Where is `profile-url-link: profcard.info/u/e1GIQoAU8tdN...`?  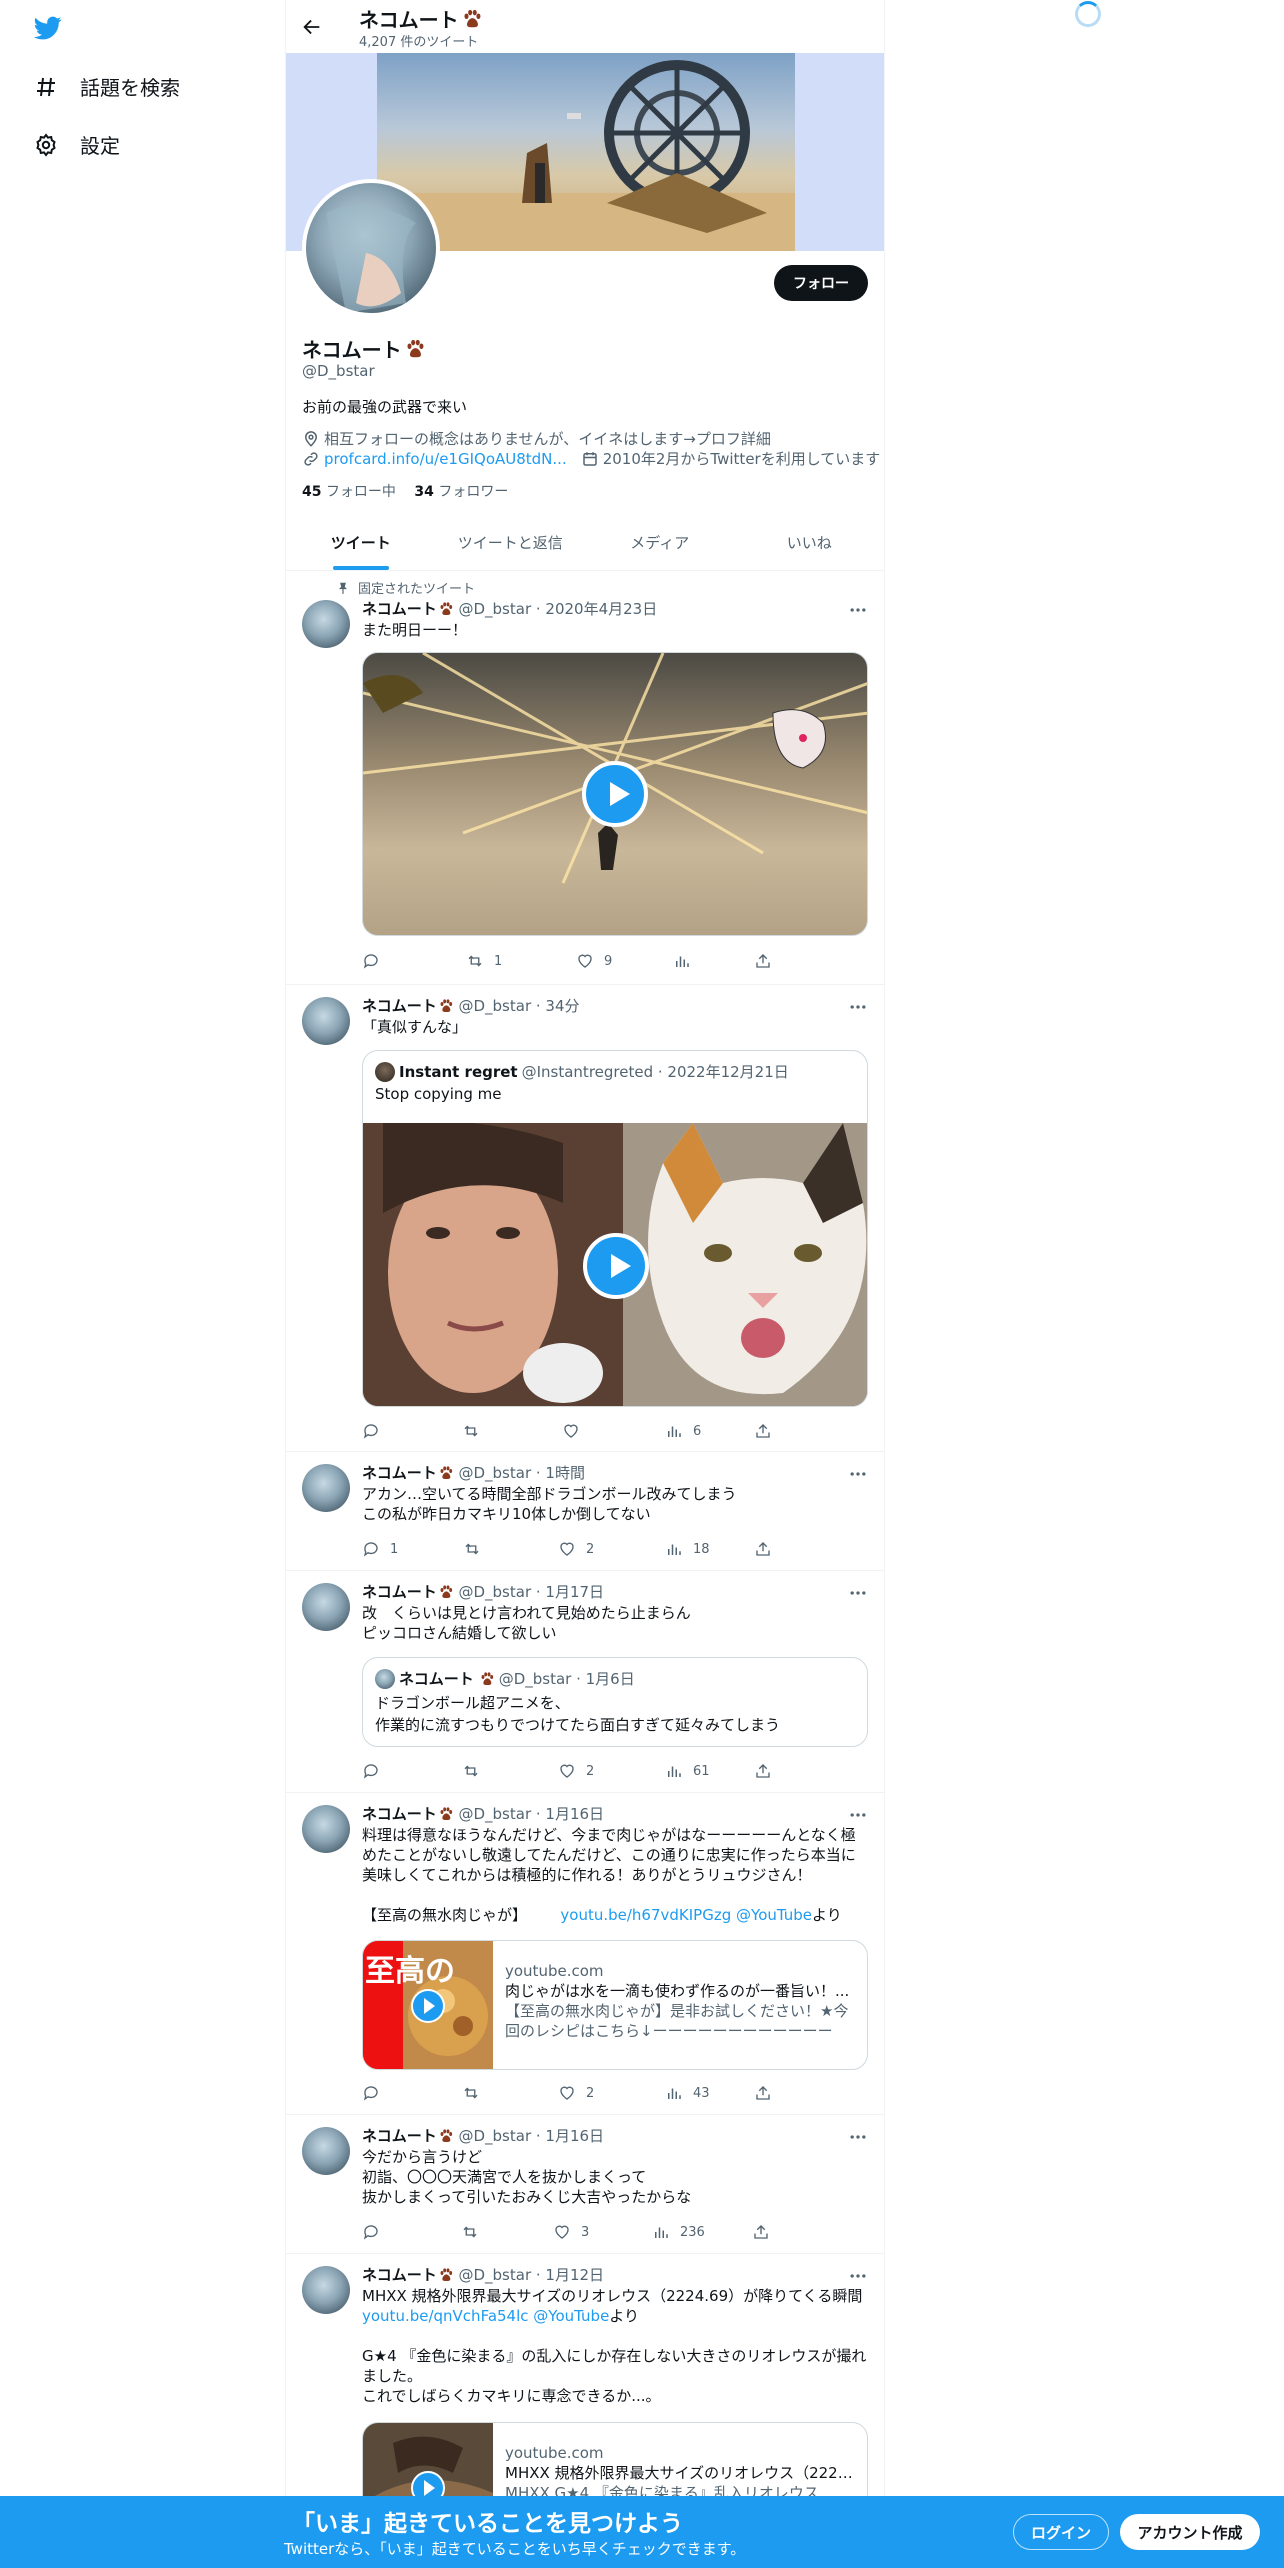
profile-url-link: profcard.info/u/e1GIQoAU8tdN... is located at coordinates (445, 459).